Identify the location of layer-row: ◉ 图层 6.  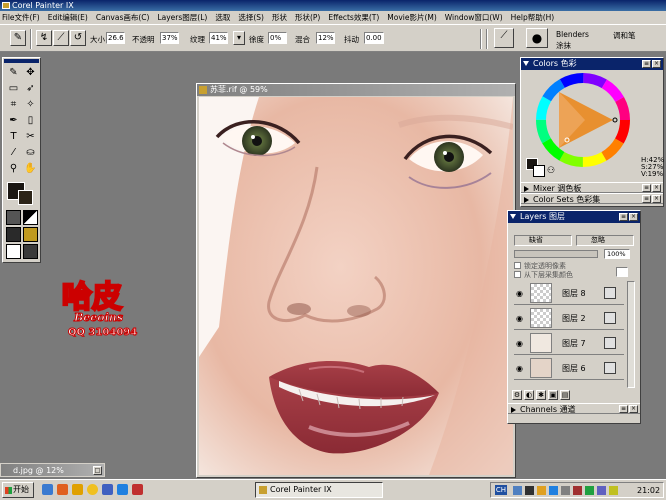
(569, 368).